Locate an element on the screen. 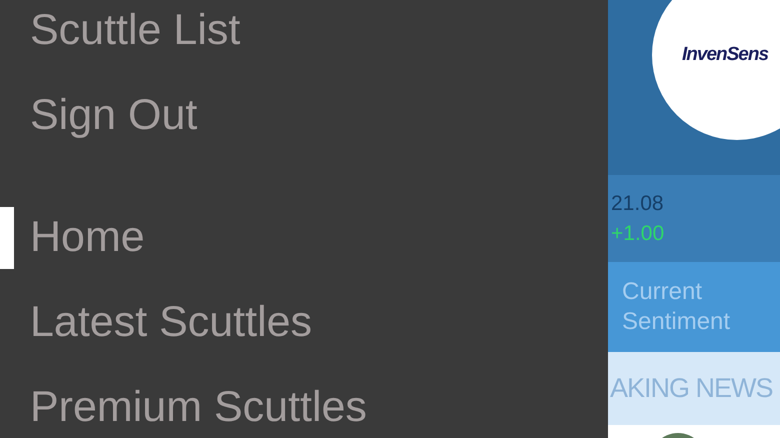  menu-item: Sign Out is located at coordinates (114, 115).